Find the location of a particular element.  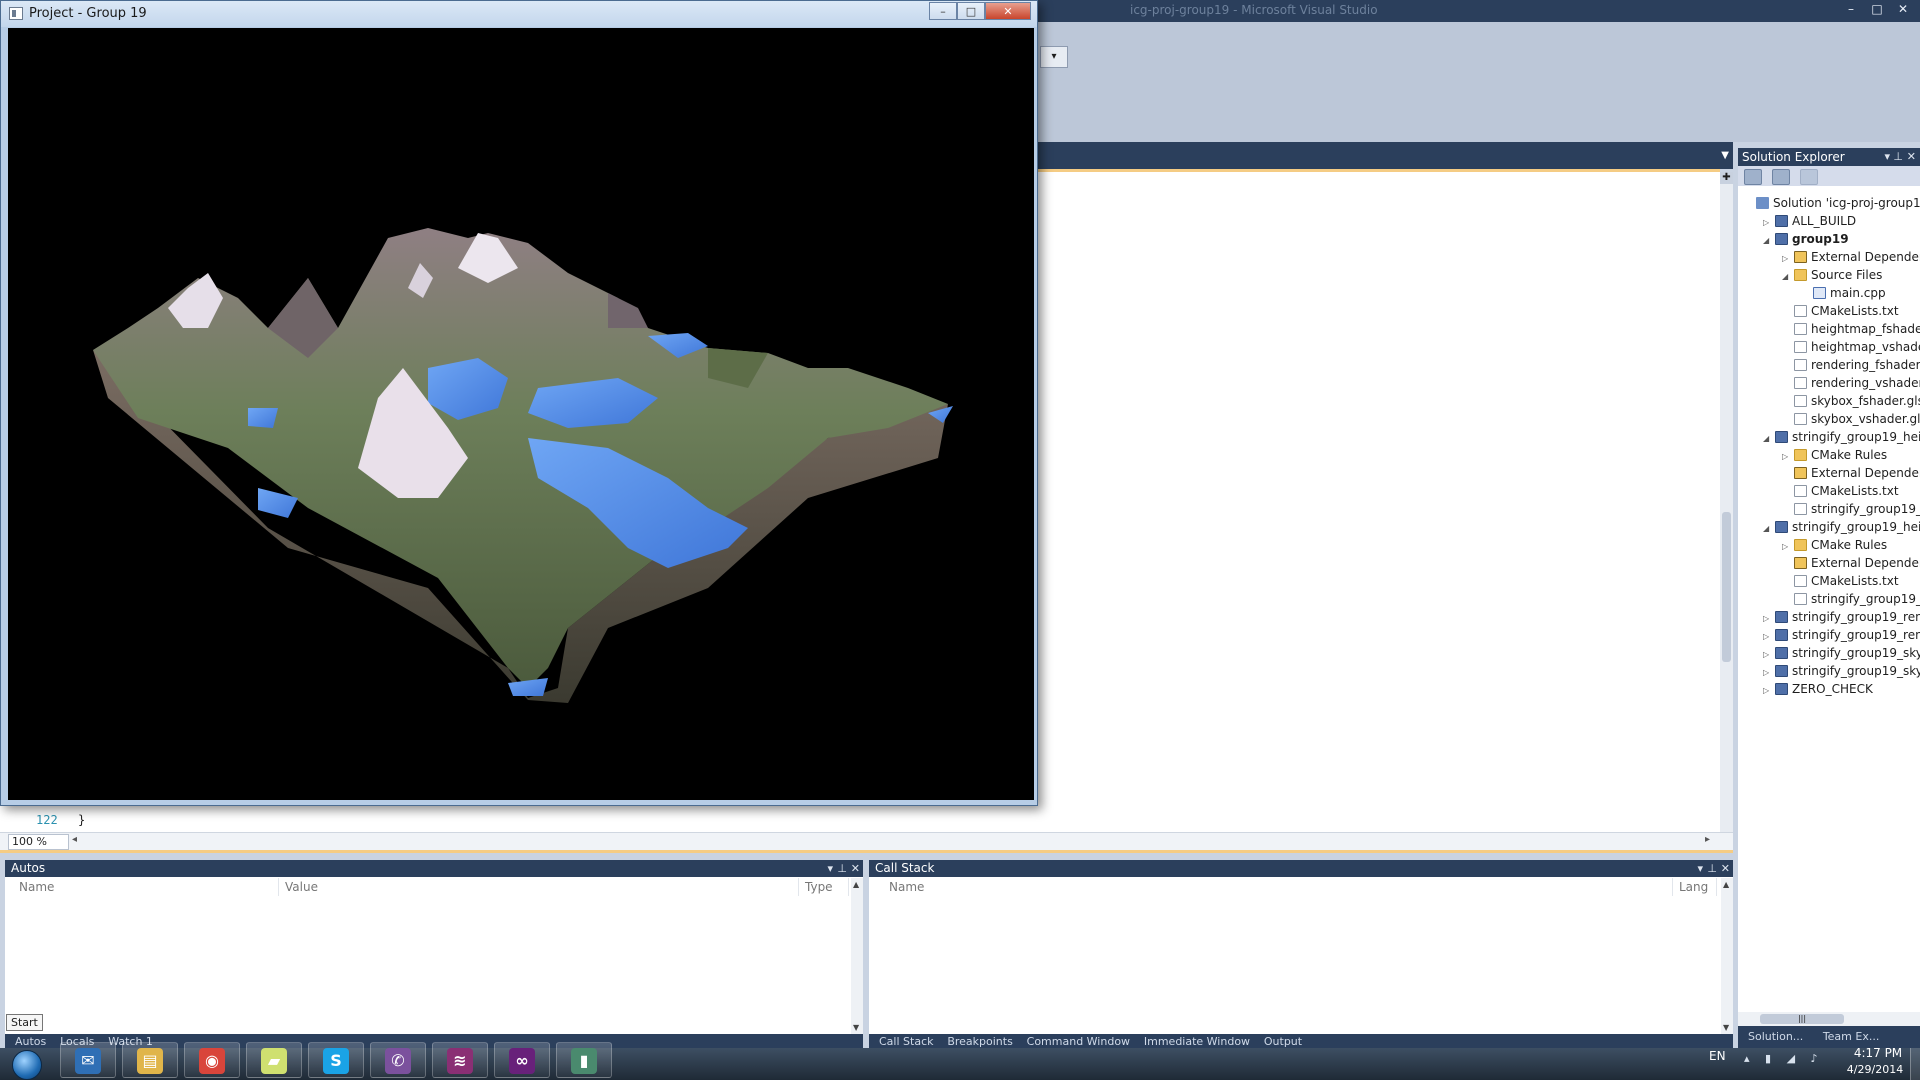

tree-item-label: heightmap_fshader is located at coordinates (1865, 329).